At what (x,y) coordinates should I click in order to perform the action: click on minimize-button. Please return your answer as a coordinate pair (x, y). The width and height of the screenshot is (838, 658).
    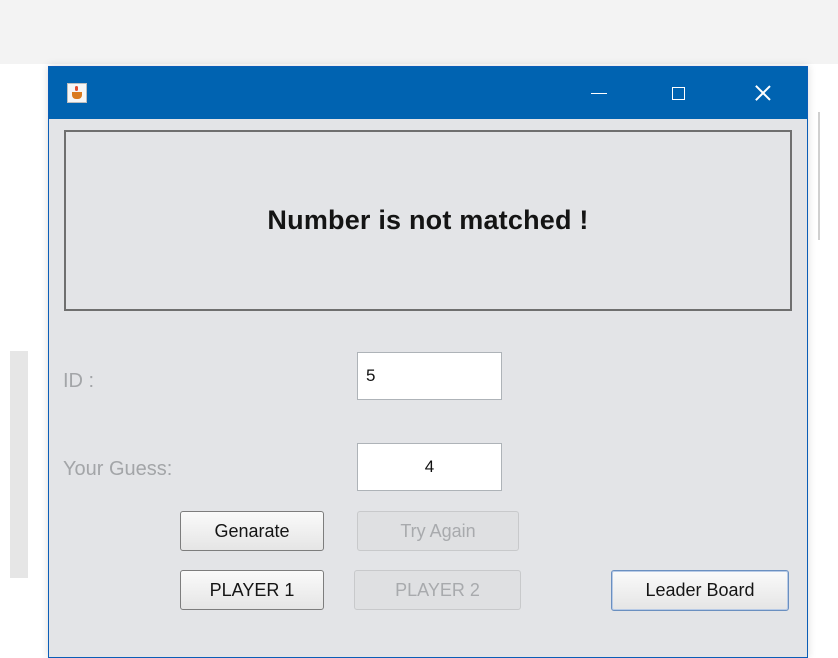
    Looking at the image, I should click on (599, 93).